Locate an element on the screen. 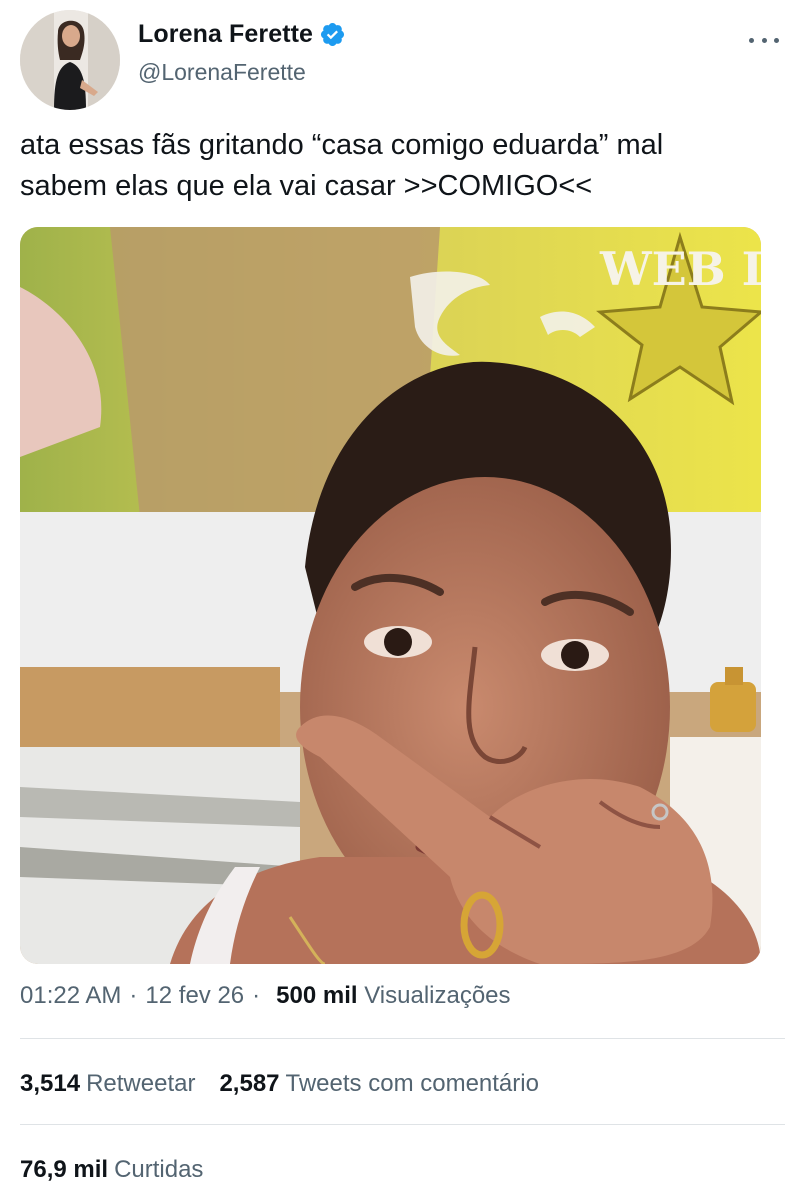 The image size is (805, 1200). likes-stats-row: 76,9 mil Curtidas is located at coordinates (111, 1170).